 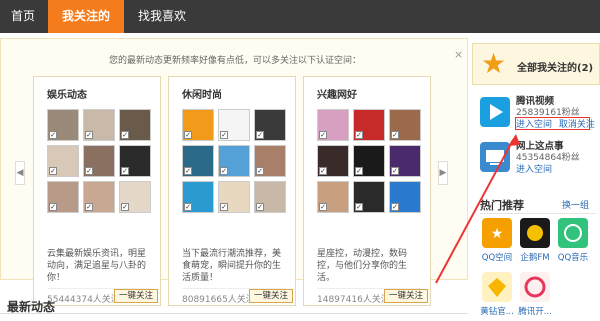 I want to click on recommend-item: 企鹅FM, so click(x=535, y=242).